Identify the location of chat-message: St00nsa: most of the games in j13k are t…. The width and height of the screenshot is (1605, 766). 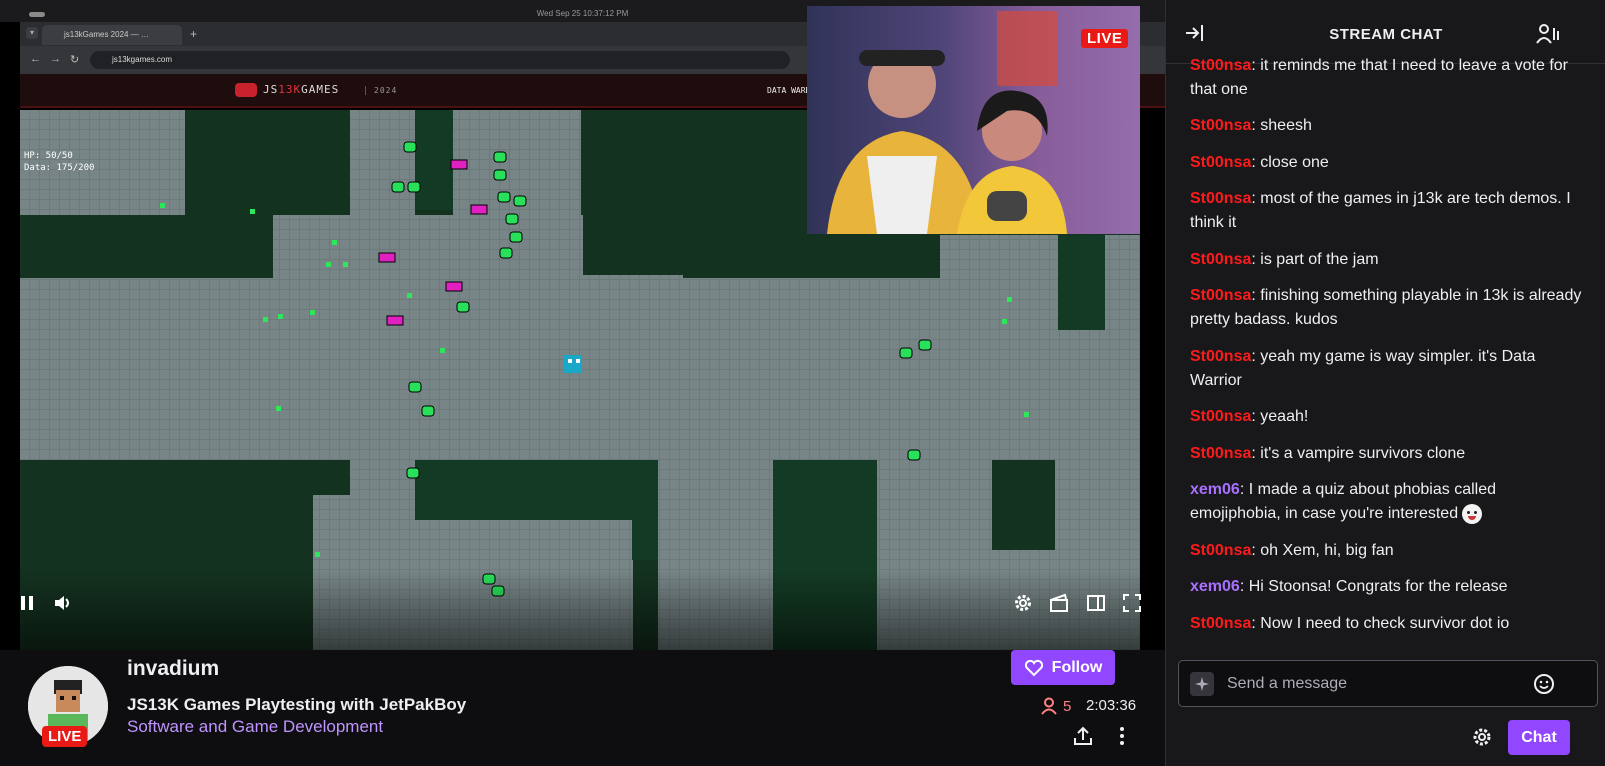
(1380, 210).